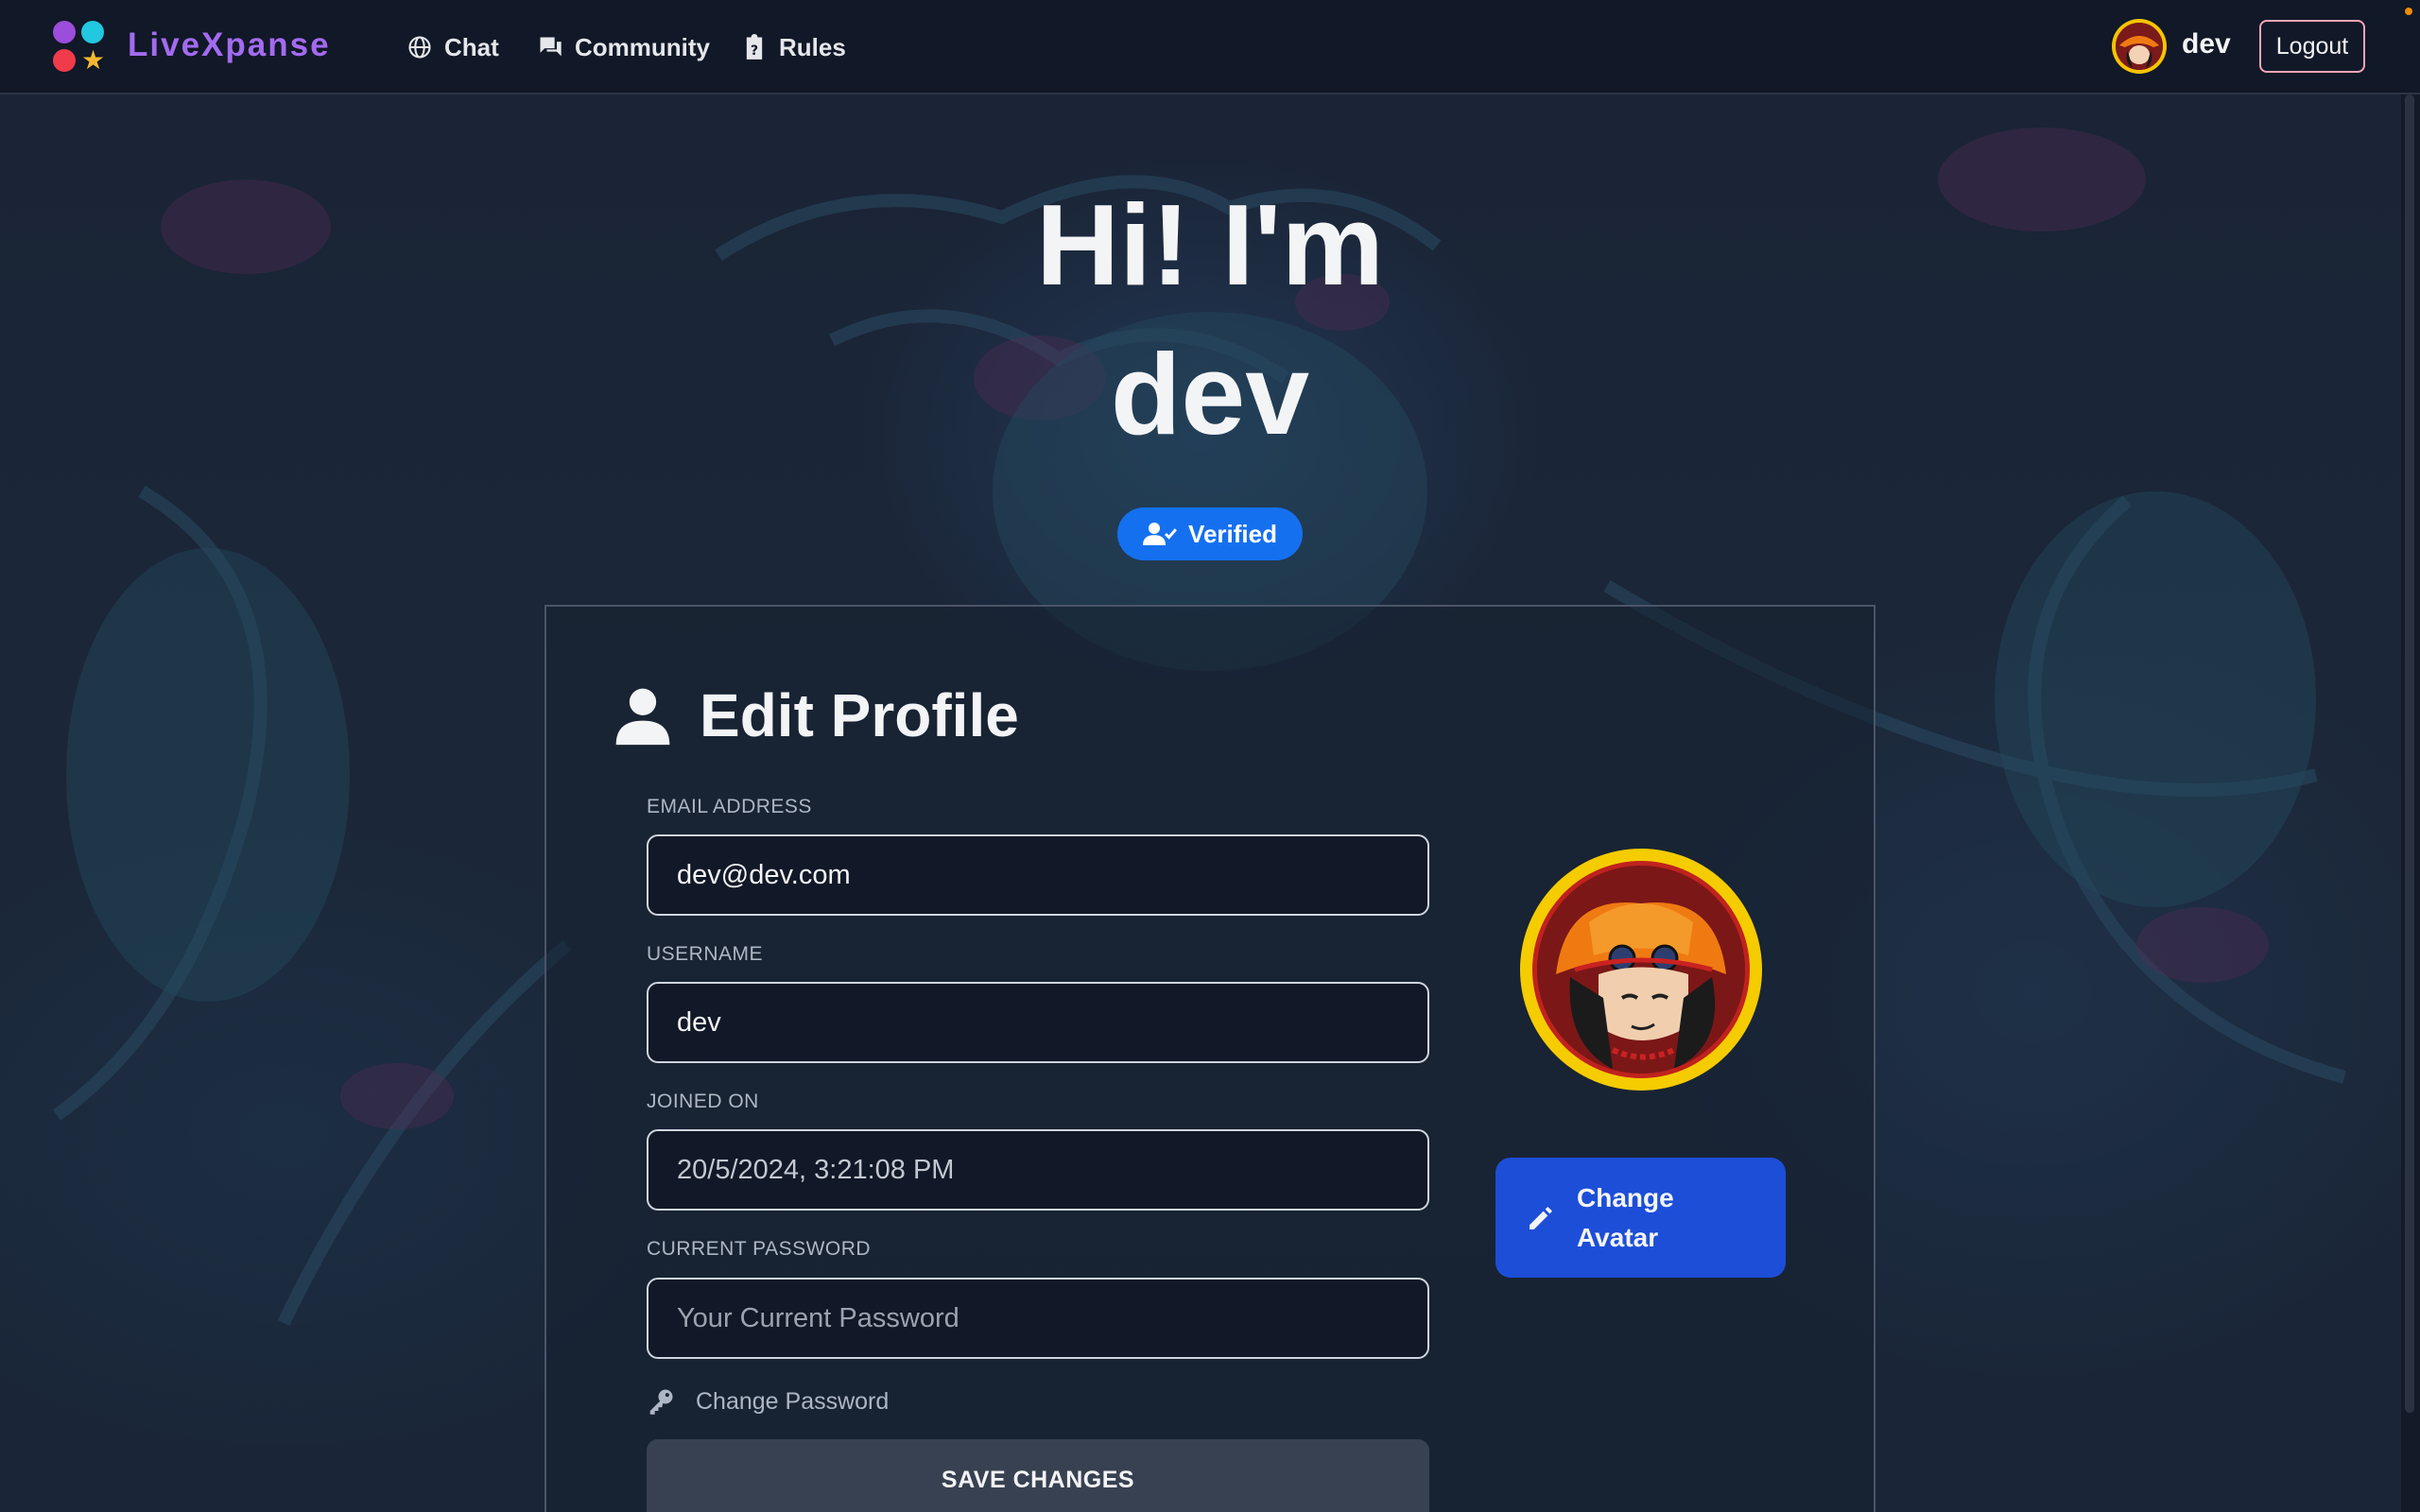  What do you see at coordinates (2139, 46) in the screenshot?
I see `user-avatar` at bounding box center [2139, 46].